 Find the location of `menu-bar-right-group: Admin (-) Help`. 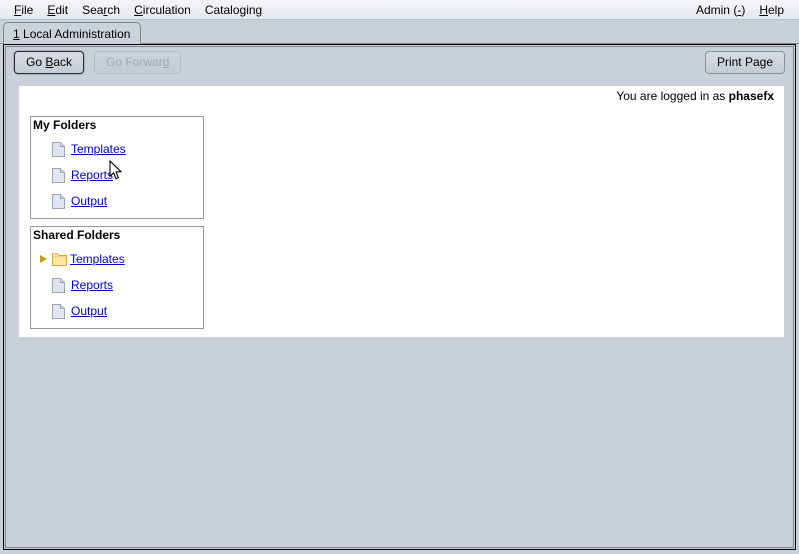

menu-bar-right-group: Admin (-) Help is located at coordinates (744, 10).